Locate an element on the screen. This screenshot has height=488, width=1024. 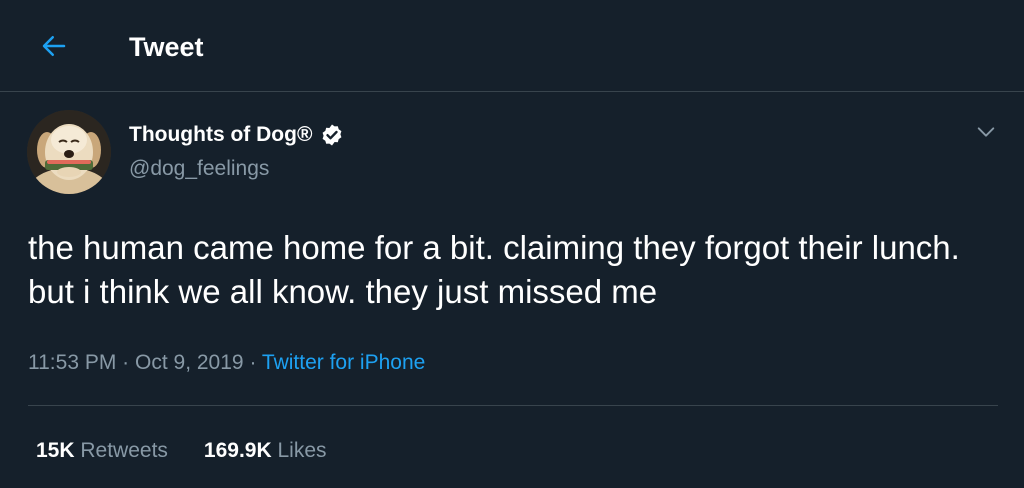
tweet-source-link: Twitter for iPhone is located at coordinates (343, 362).